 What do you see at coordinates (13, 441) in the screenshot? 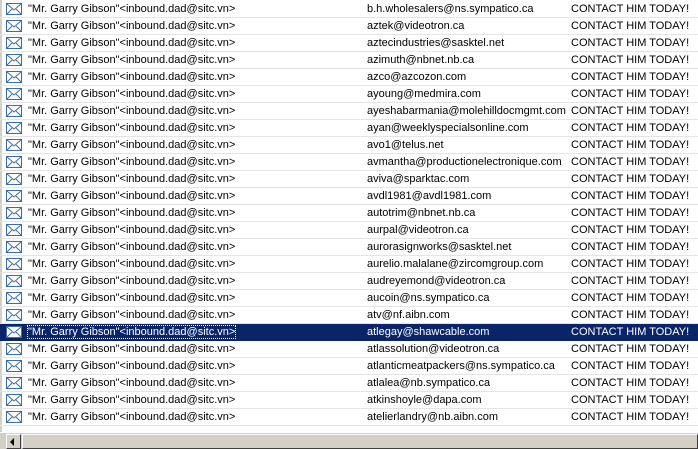
I see `scroll-left-button` at bounding box center [13, 441].